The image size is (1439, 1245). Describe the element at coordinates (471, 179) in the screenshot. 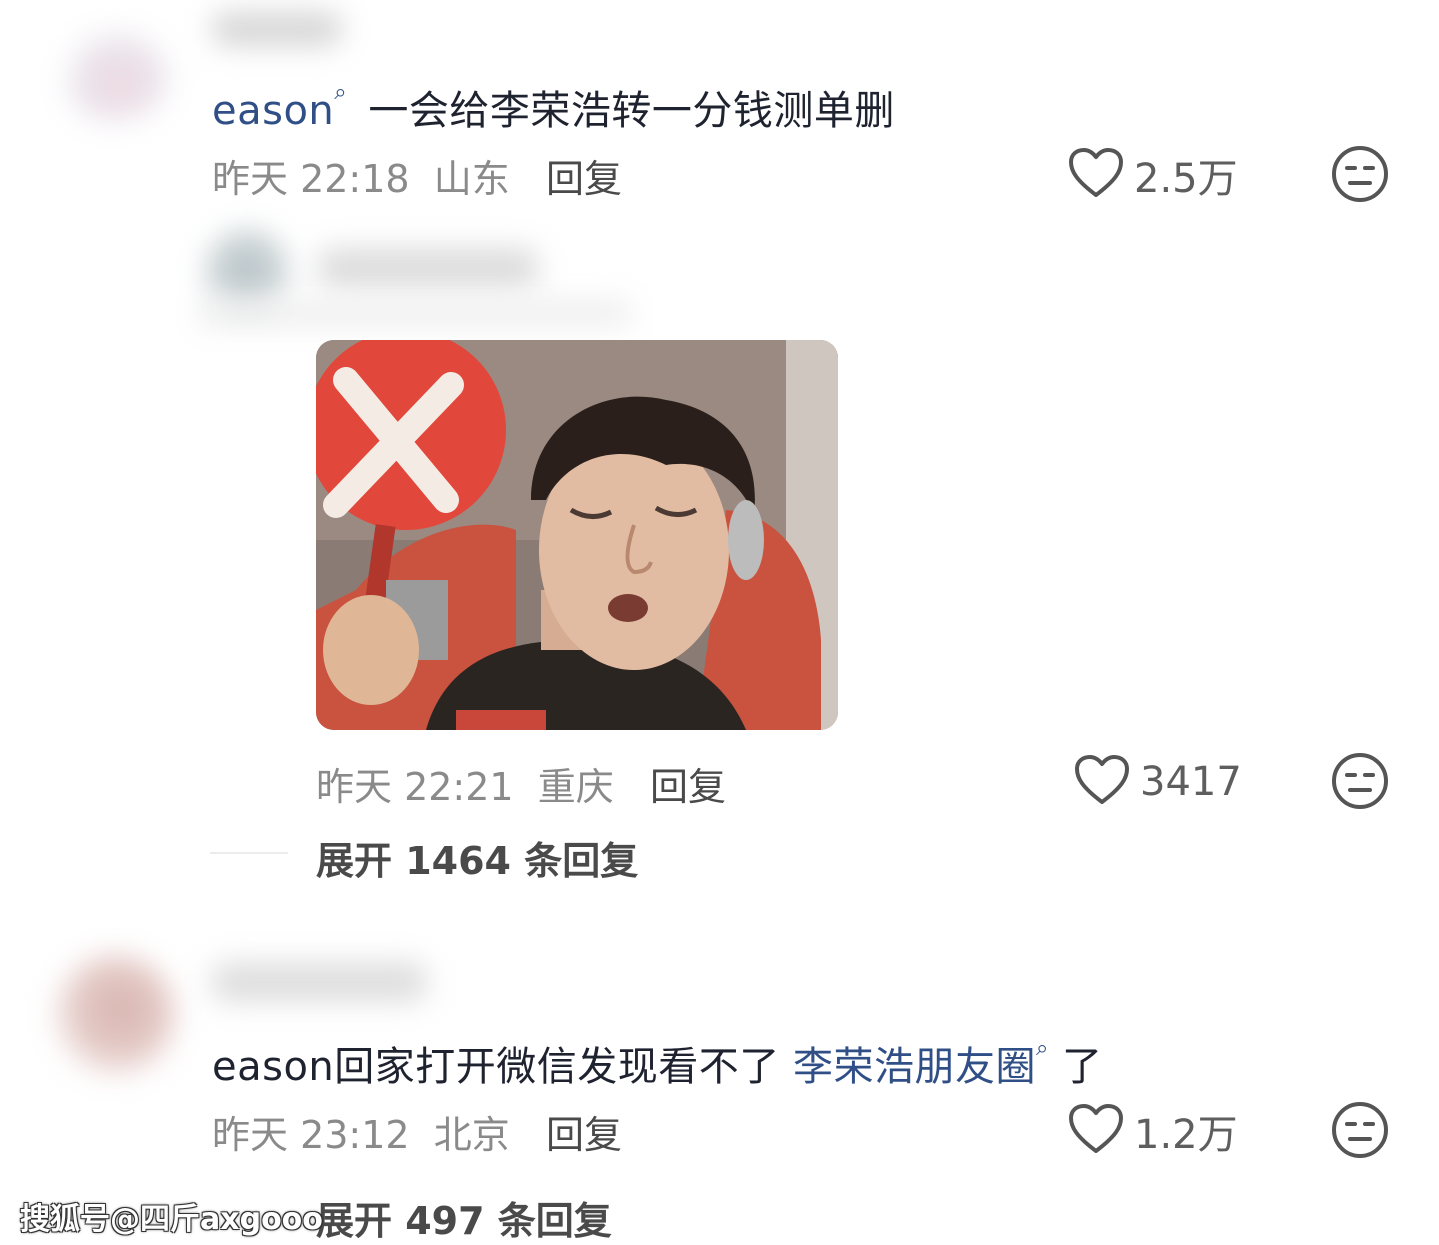

I see `location: 山东` at that location.